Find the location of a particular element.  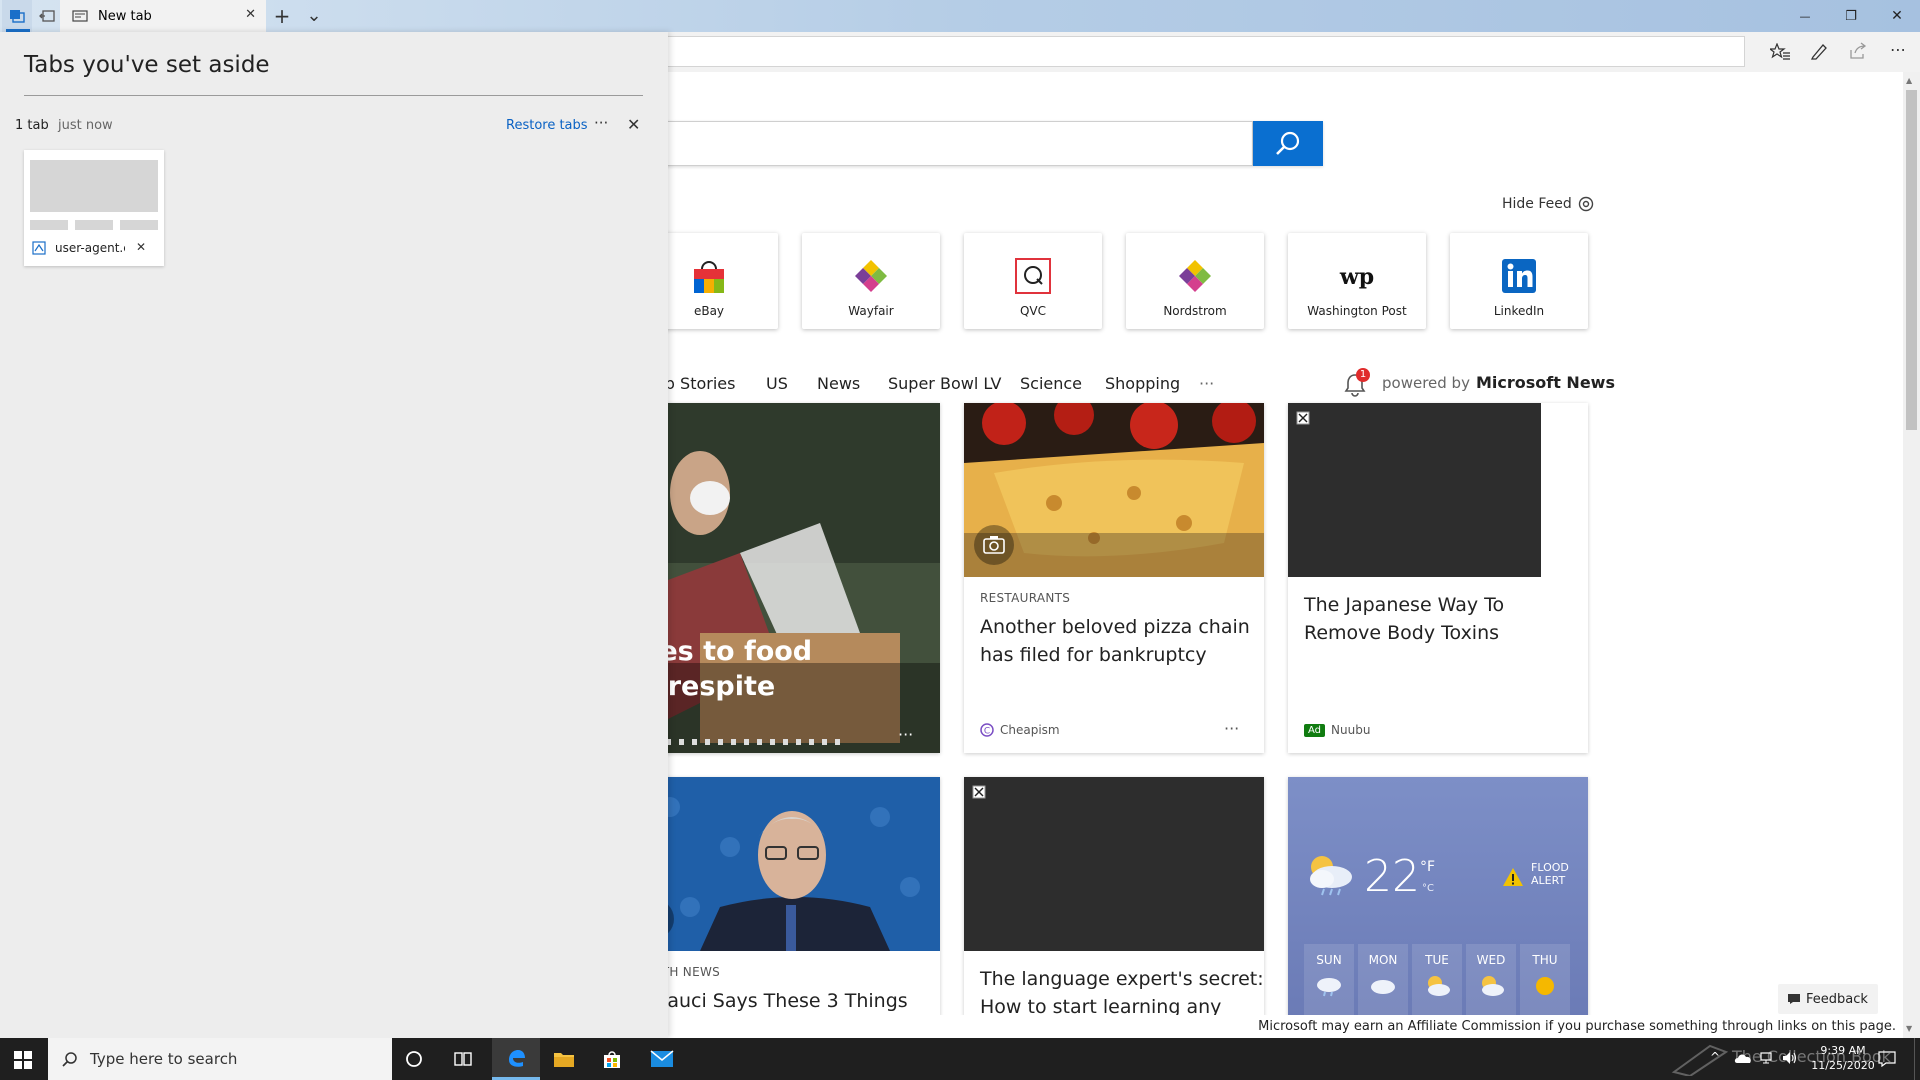

nav-shopping: Shopping is located at coordinates (1142, 383).